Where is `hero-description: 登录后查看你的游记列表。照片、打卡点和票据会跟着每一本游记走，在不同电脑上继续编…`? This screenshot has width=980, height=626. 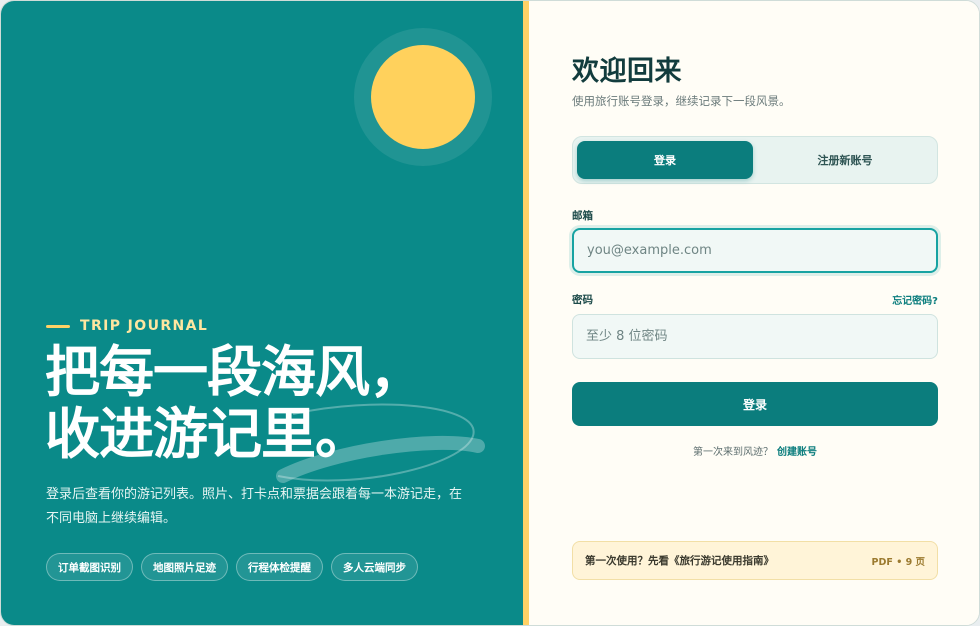 hero-description: 登录后查看你的游记列表。照片、打卡点和票据会跟着每一本游记走，在不同电脑上继续编… is located at coordinates (254, 506).